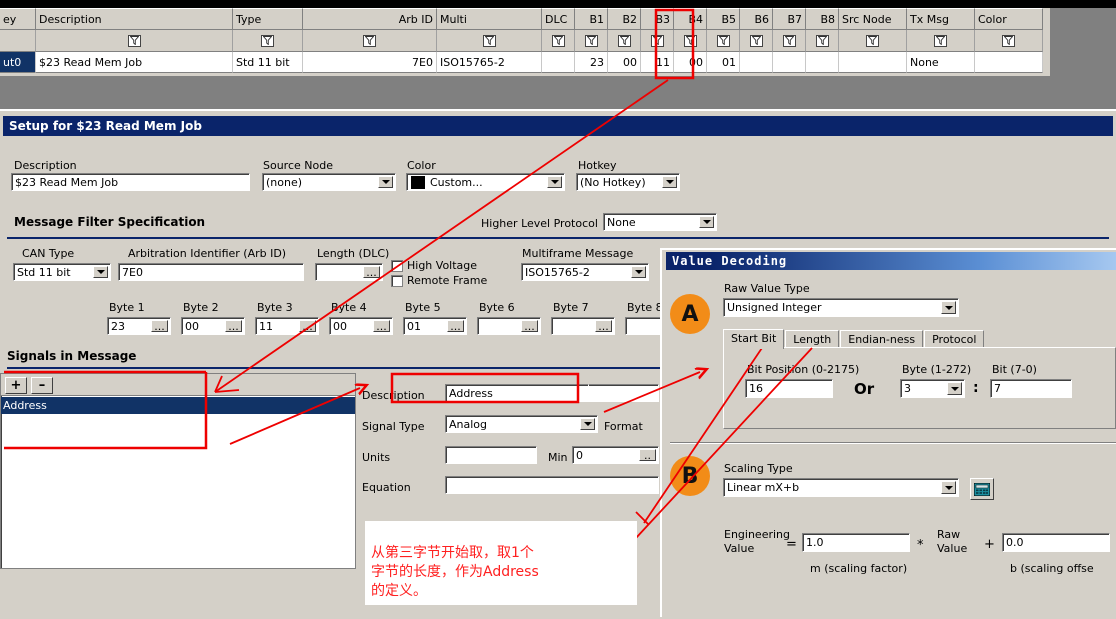 This screenshot has height=619, width=1116. What do you see at coordinates (660, 222) in the screenshot?
I see `higher-level-protocol-select: None` at bounding box center [660, 222].